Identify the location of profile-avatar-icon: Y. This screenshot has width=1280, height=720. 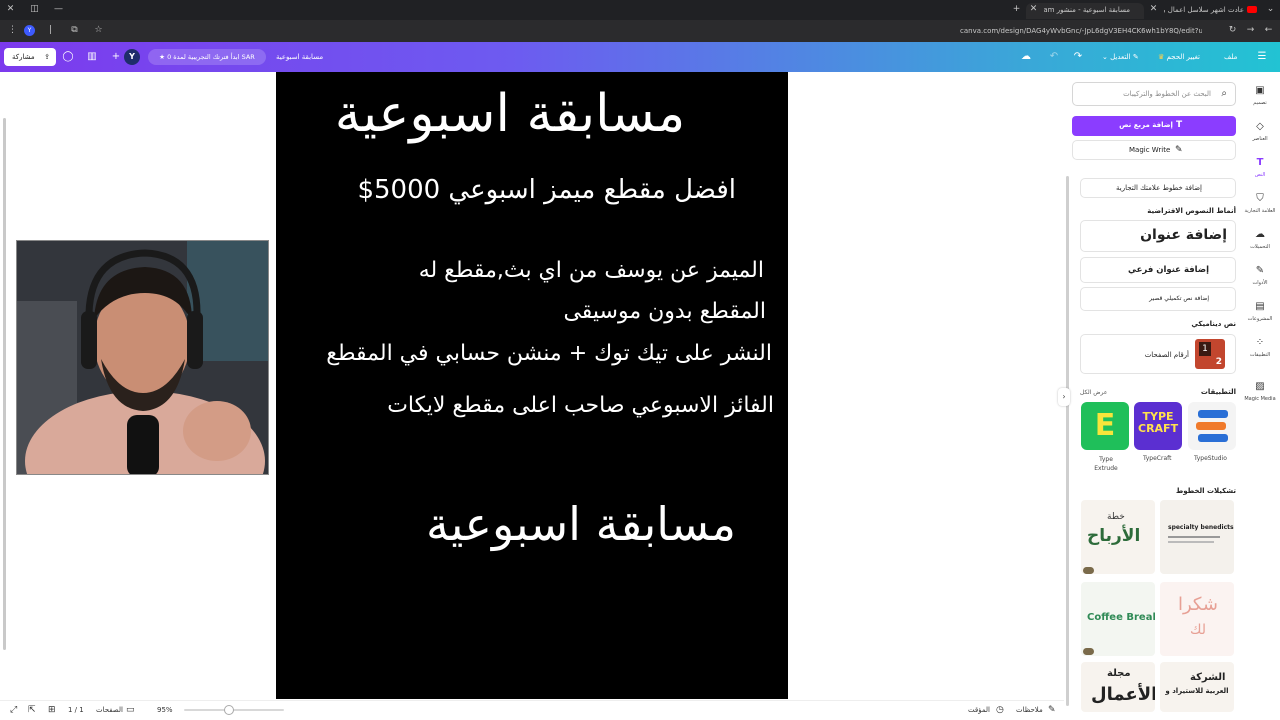
(29, 30).